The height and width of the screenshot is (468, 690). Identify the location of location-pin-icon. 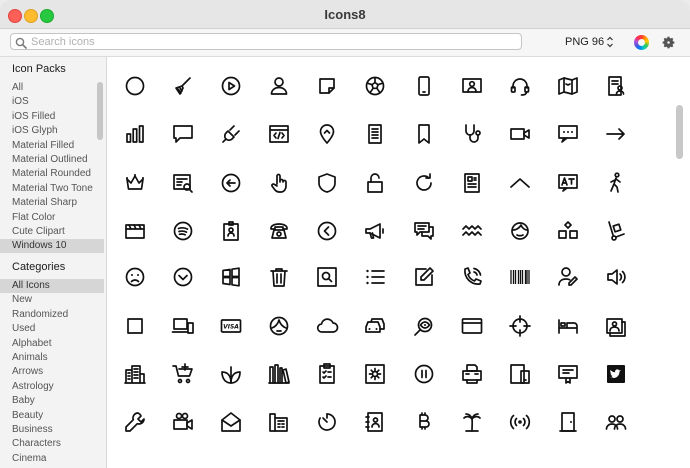
(327, 134).